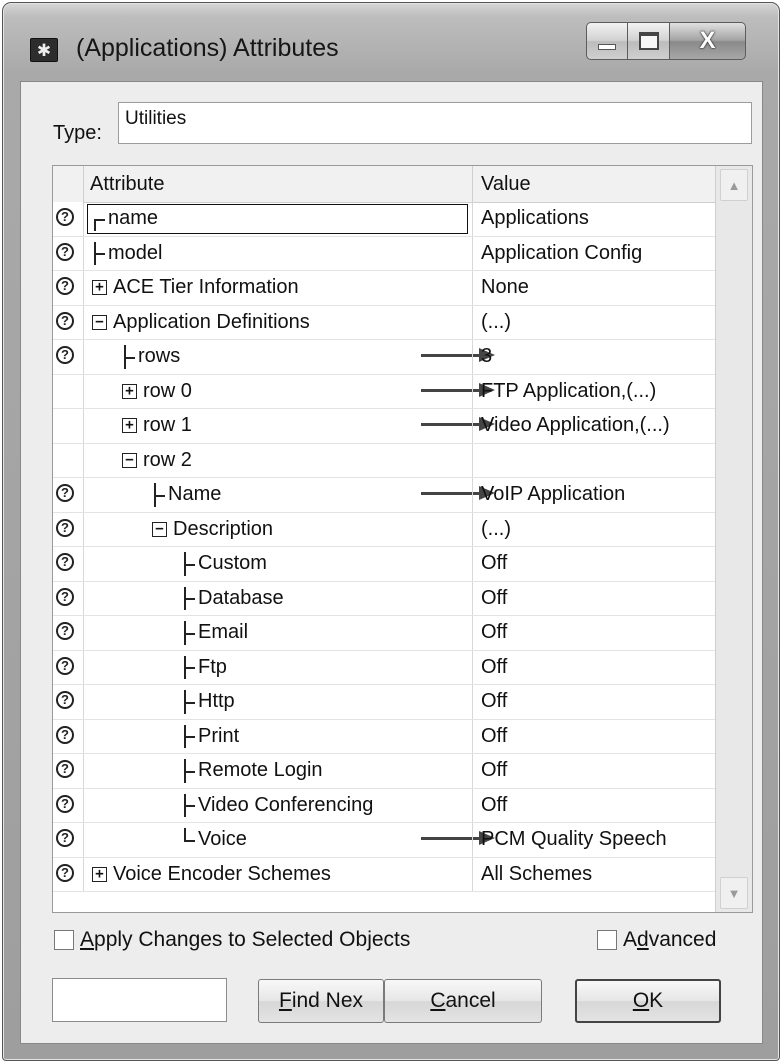 The width and height of the screenshot is (784, 1063). What do you see at coordinates (734, 185) in the screenshot?
I see `scroll-up-icon: ▲` at bounding box center [734, 185].